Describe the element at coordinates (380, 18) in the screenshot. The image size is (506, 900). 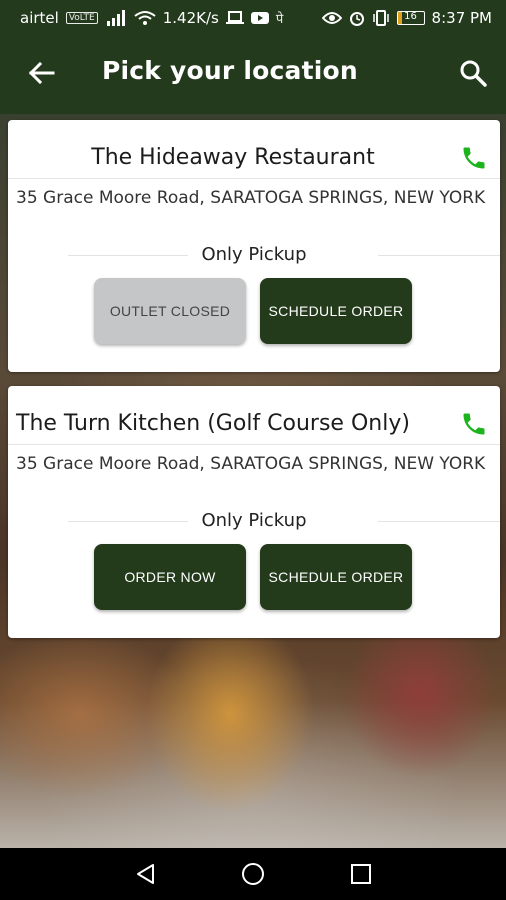
I see `vibrate-icon` at that location.